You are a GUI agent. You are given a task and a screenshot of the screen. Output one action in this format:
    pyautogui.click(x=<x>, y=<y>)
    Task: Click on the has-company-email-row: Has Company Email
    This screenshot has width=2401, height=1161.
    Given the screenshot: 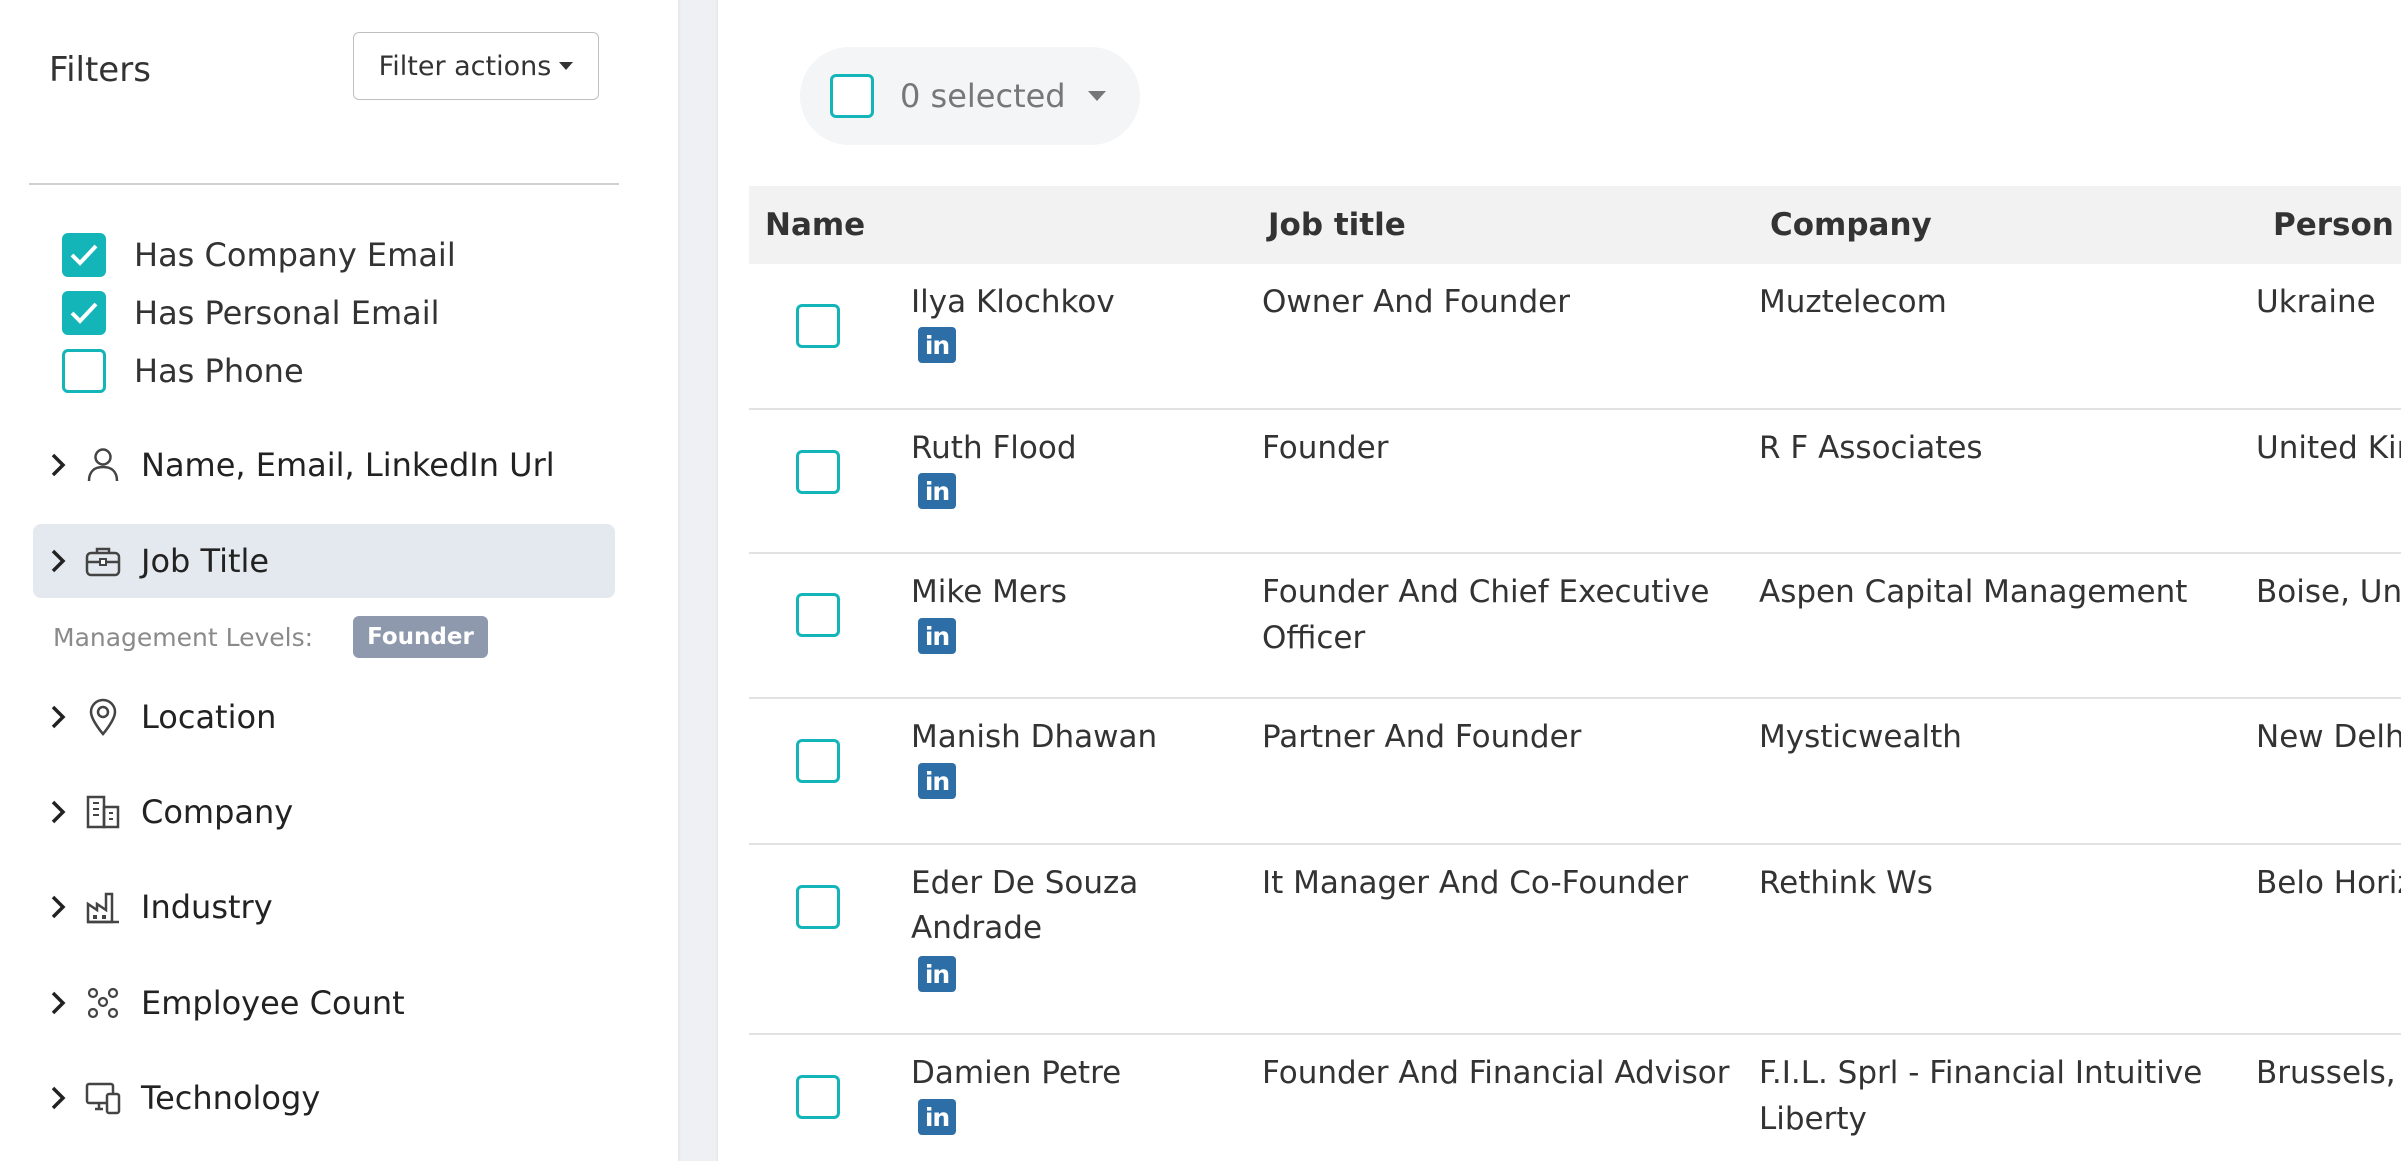 What is the action you would take?
    pyautogui.click(x=259, y=255)
    